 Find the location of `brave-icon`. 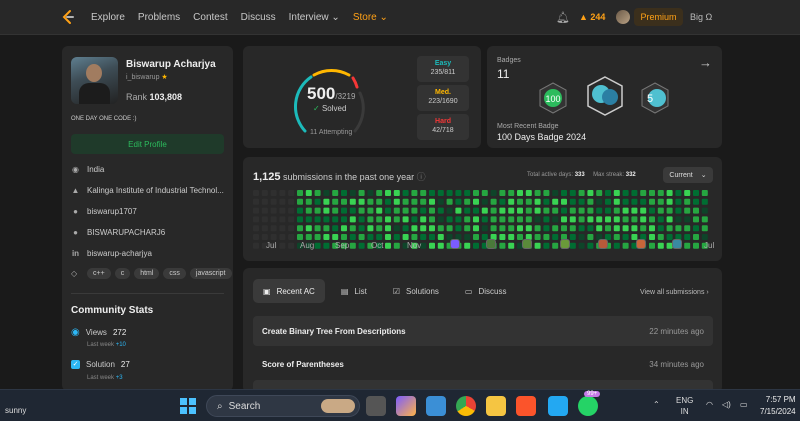

brave-icon is located at coordinates (526, 406).